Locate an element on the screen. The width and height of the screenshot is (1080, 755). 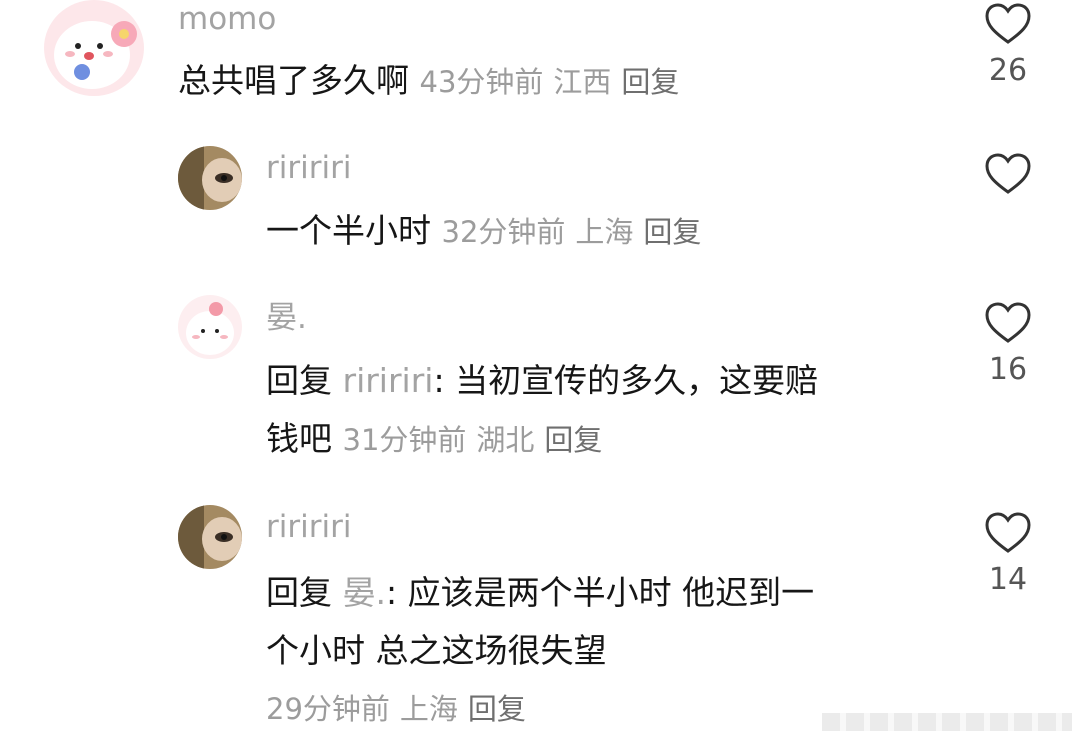
comment-text: 钱吧 is located at coordinates (299, 438).